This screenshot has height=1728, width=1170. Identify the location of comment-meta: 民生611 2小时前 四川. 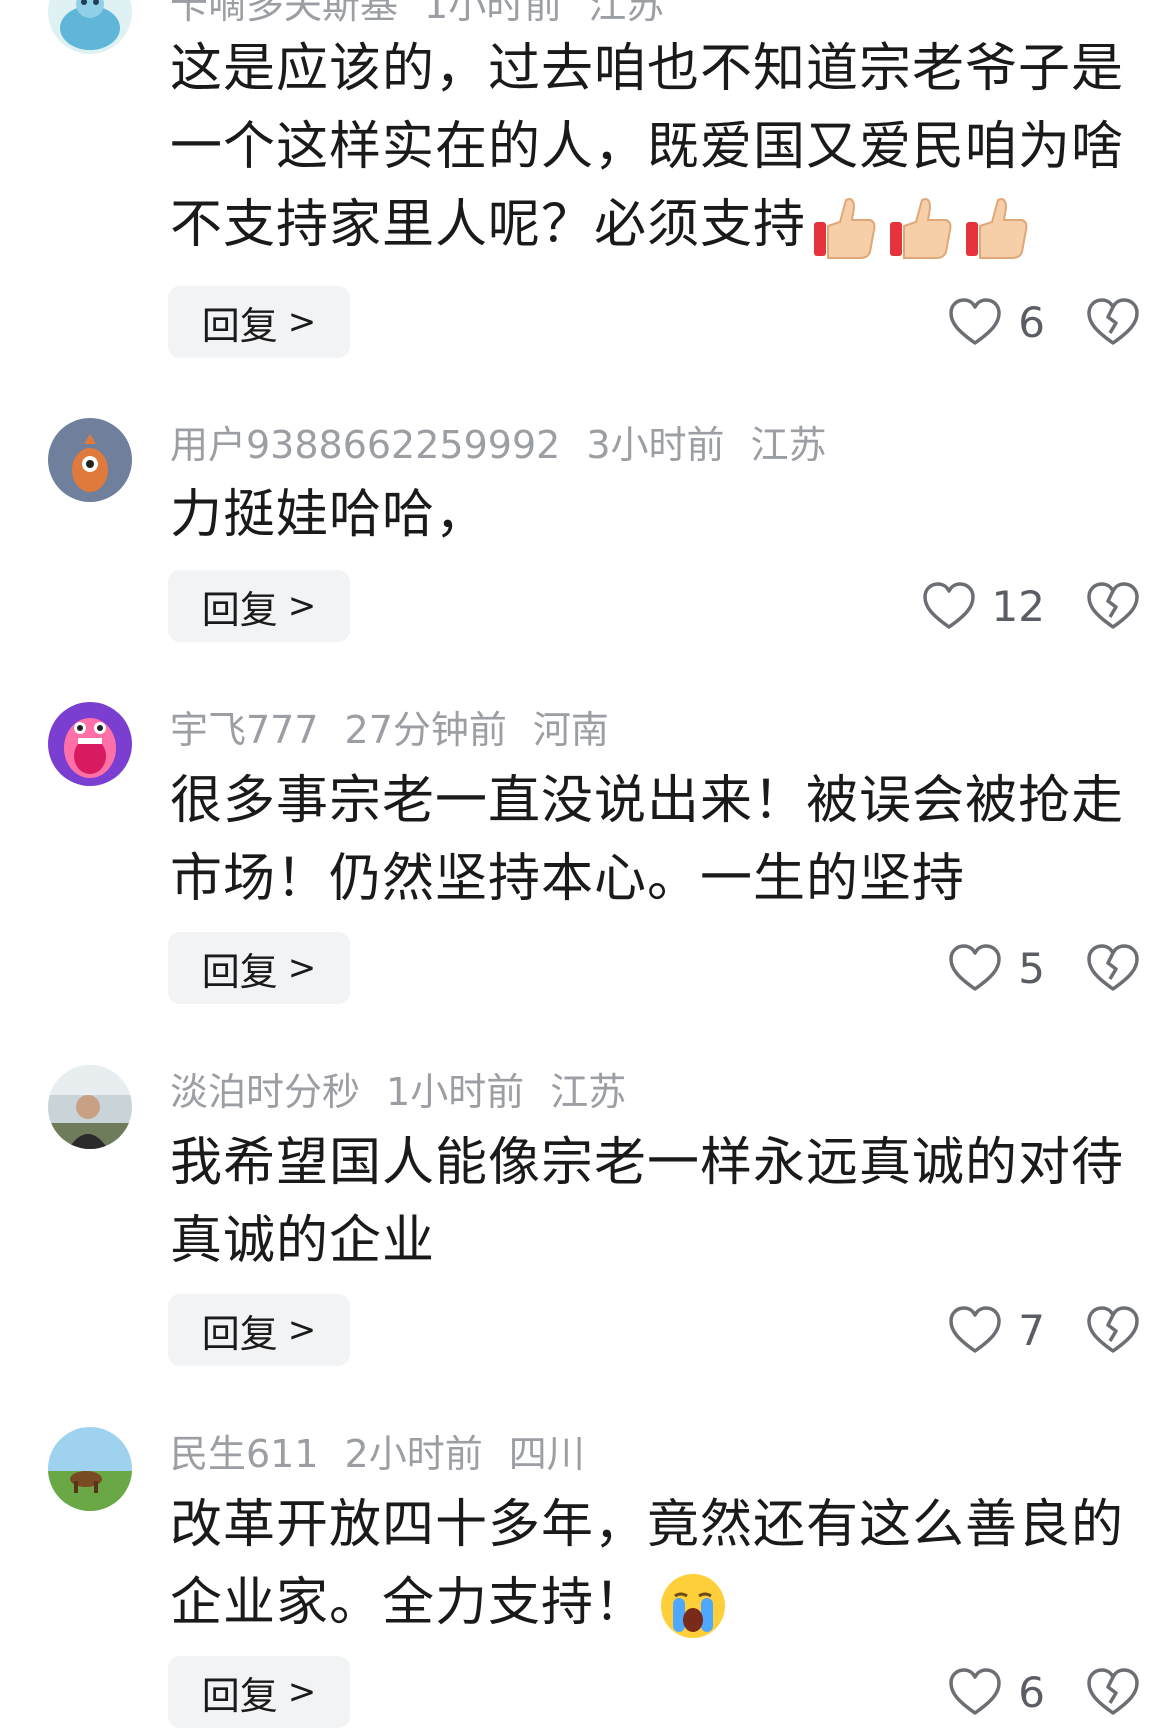
(390, 1454).